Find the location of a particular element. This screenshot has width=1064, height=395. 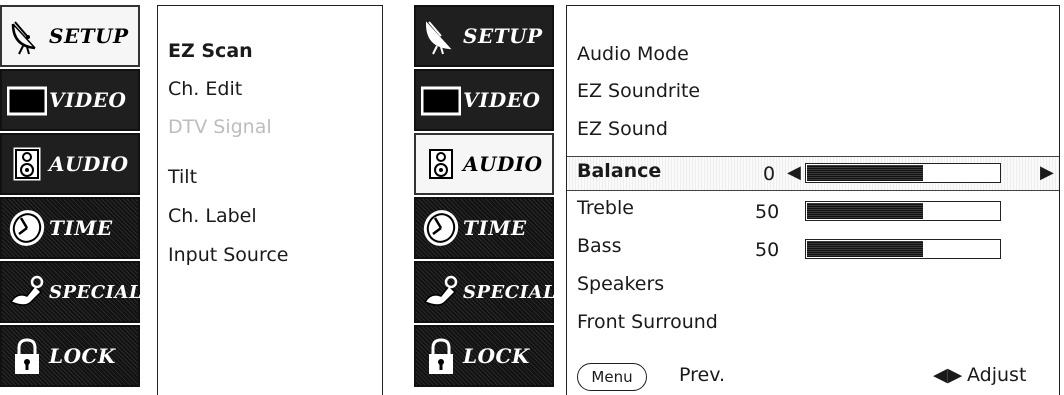

right-tab-lock: LOCK is located at coordinates (484, 356).